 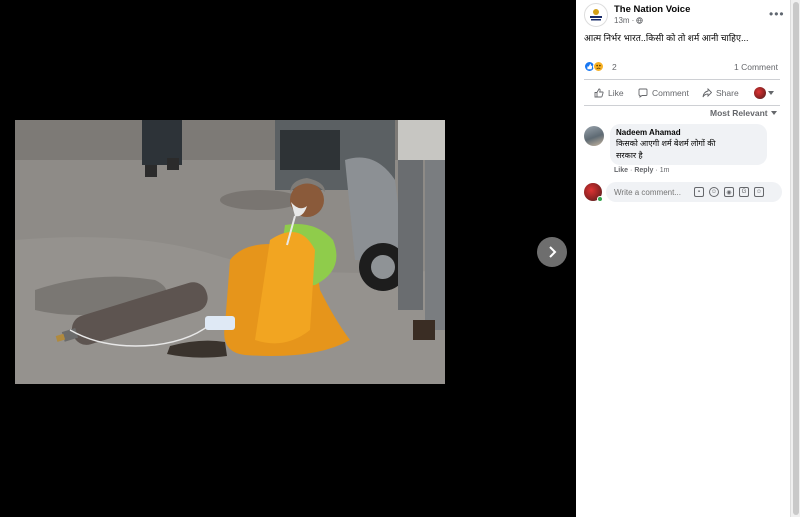 I want to click on camera-icon: ◉, so click(x=729, y=192).